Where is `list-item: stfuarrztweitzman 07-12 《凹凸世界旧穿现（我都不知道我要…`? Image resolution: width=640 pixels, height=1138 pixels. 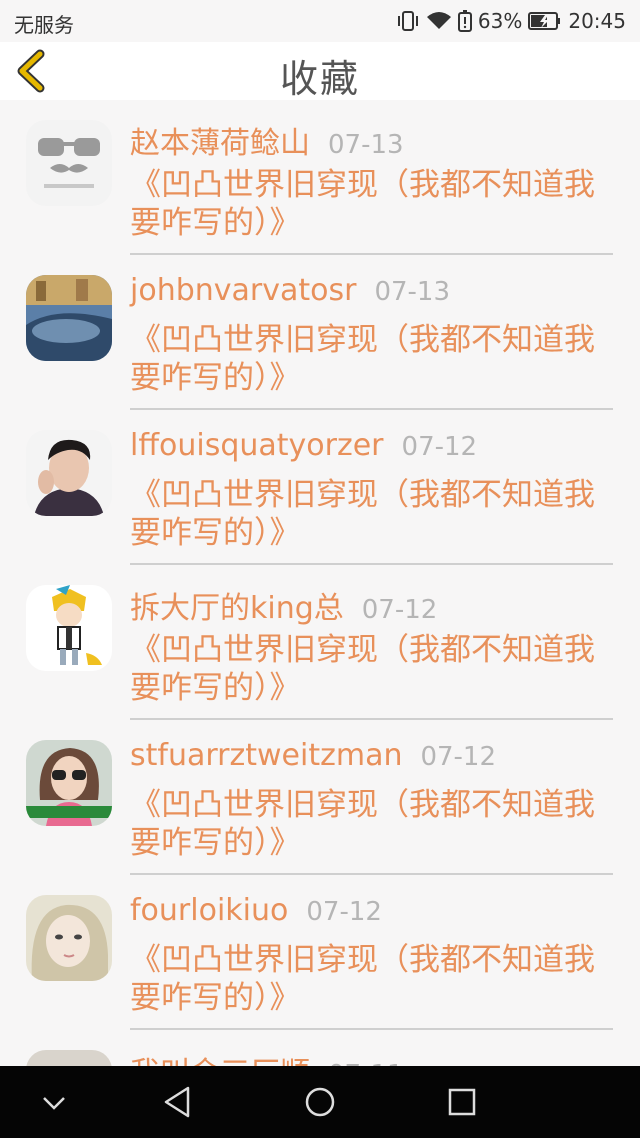
list-item: stfuarrztweitzman 07-12 《凹凸世界旧穿现（我都不知道我要… is located at coordinates (320, 797).